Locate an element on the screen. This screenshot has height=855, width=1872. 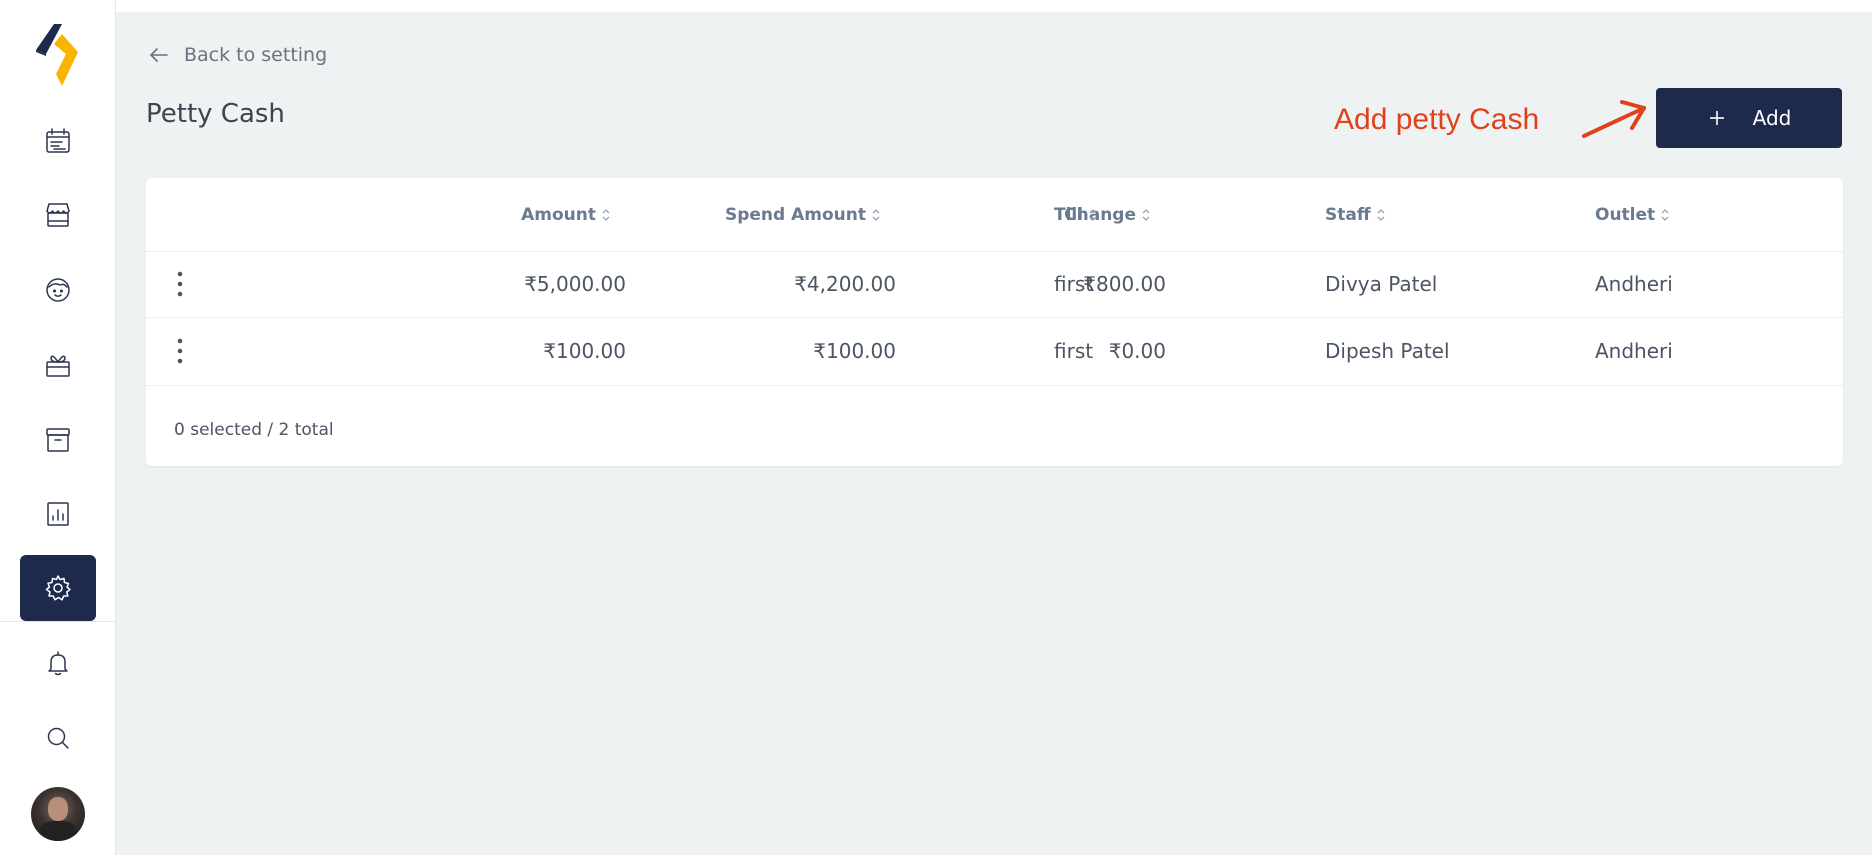
annotation-text: Add petty Cash is located at coordinates (1437, 119).